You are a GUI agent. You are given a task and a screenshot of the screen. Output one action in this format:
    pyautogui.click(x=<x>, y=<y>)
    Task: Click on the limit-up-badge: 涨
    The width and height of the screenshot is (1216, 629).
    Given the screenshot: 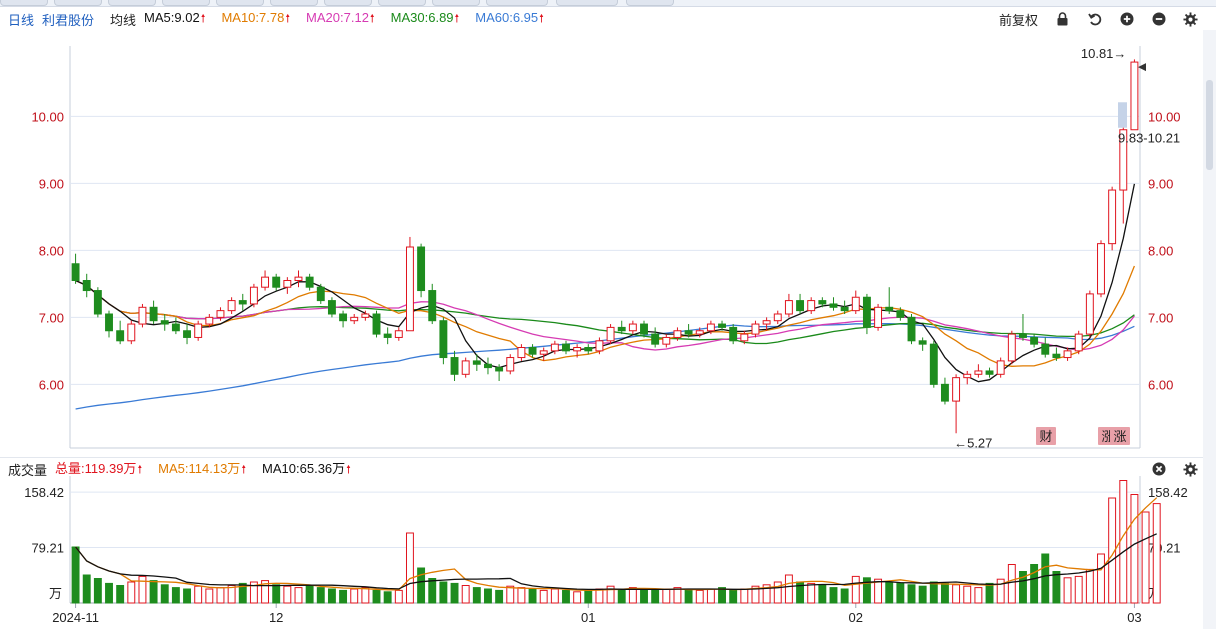 What is the action you would take?
    pyautogui.click(x=1119, y=437)
    